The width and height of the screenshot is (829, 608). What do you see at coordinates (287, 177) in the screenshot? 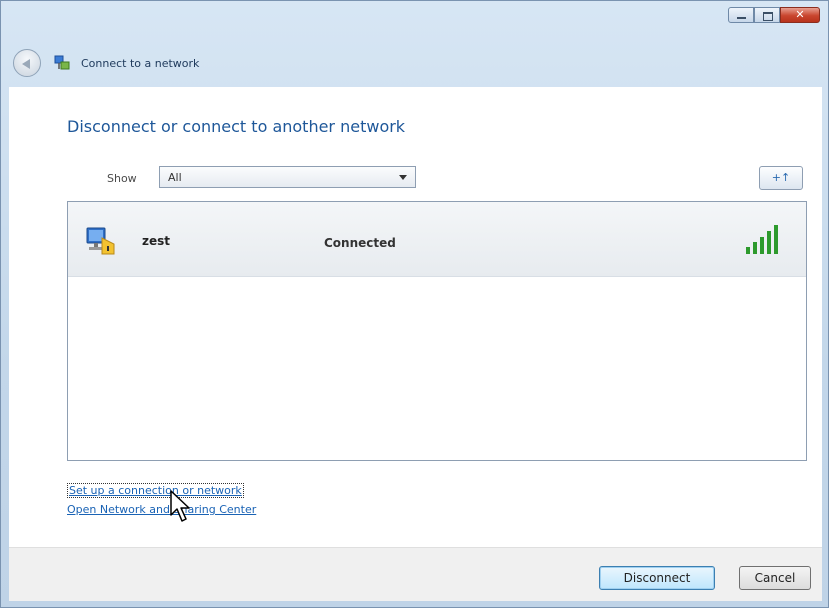
I see `show-filter-dropdown: All` at bounding box center [287, 177].